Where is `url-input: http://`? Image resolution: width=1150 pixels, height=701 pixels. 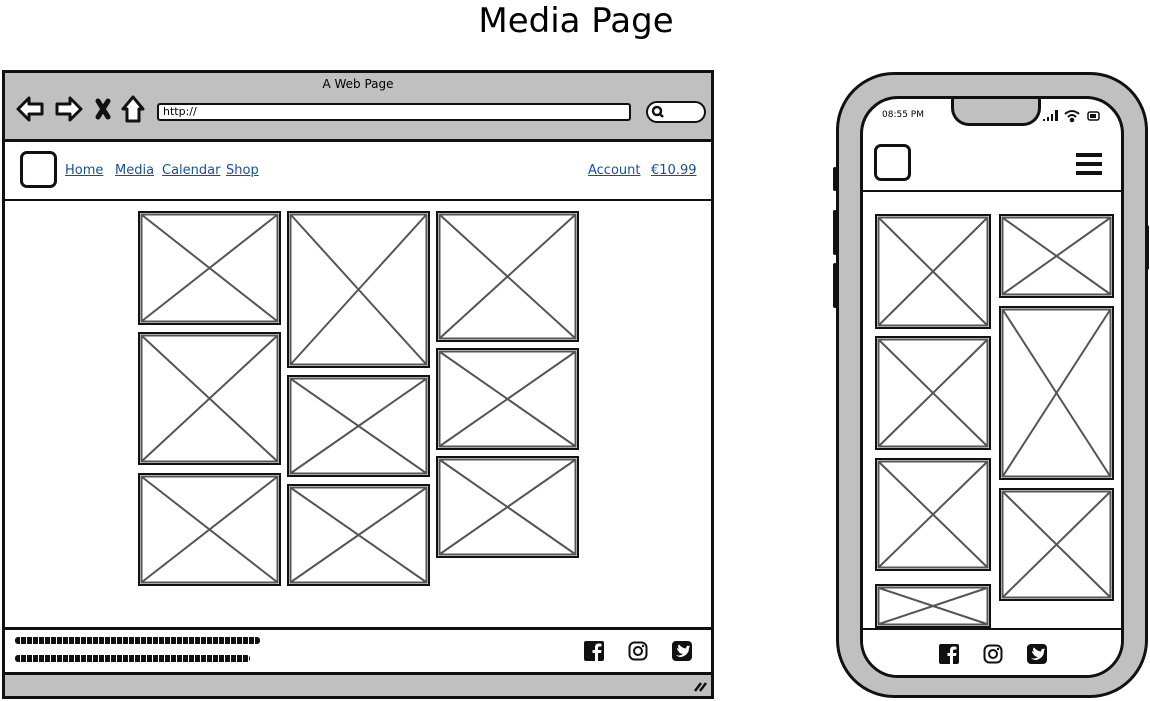 url-input: http:// is located at coordinates (394, 112).